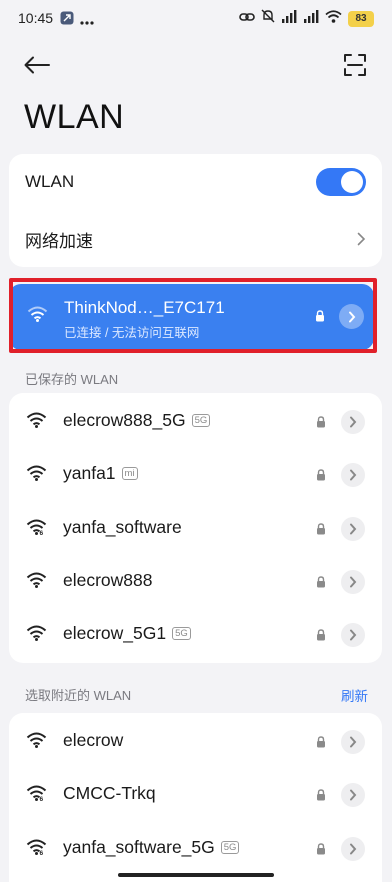 The image size is (392, 882). What do you see at coordinates (352, 182) in the screenshot?
I see `toggle-knob` at bounding box center [352, 182].